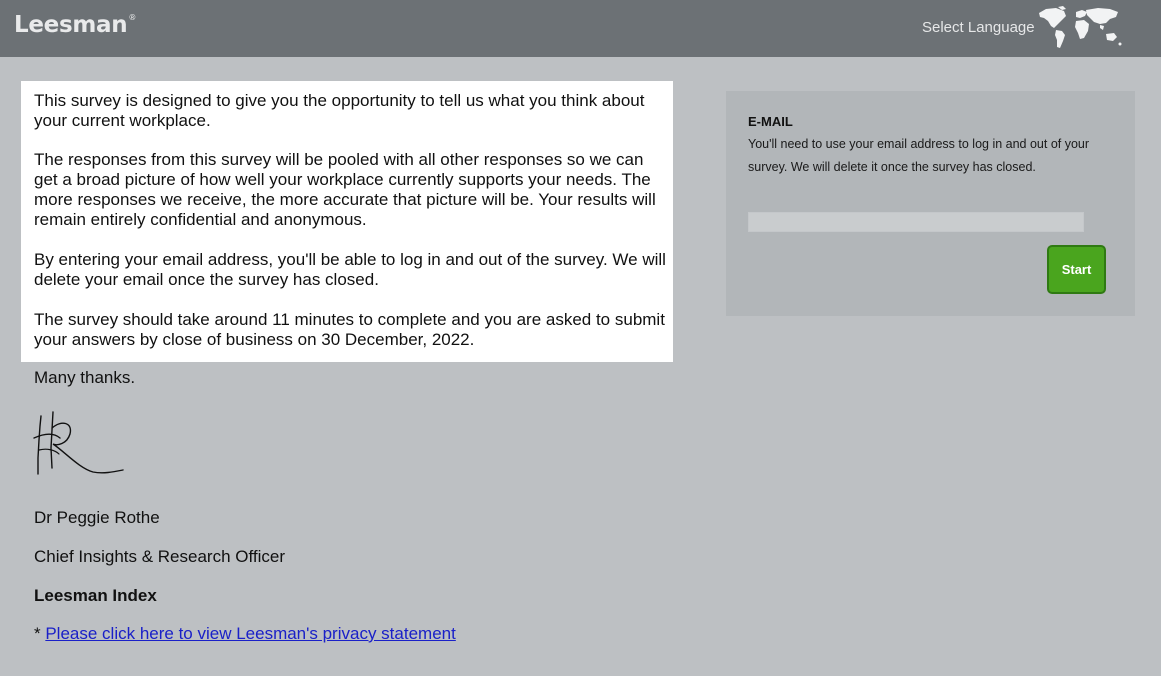 The image size is (1161, 676). What do you see at coordinates (1076, 269) in the screenshot?
I see `start-button: Start` at bounding box center [1076, 269].